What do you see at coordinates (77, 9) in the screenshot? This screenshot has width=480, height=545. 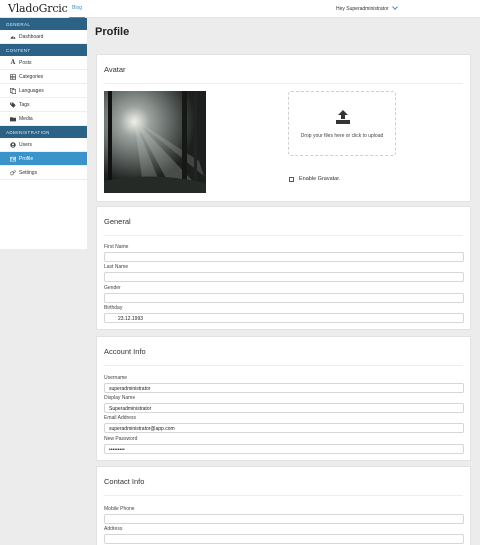 I see `nav-blog-link: Blog` at bounding box center [77, 9].